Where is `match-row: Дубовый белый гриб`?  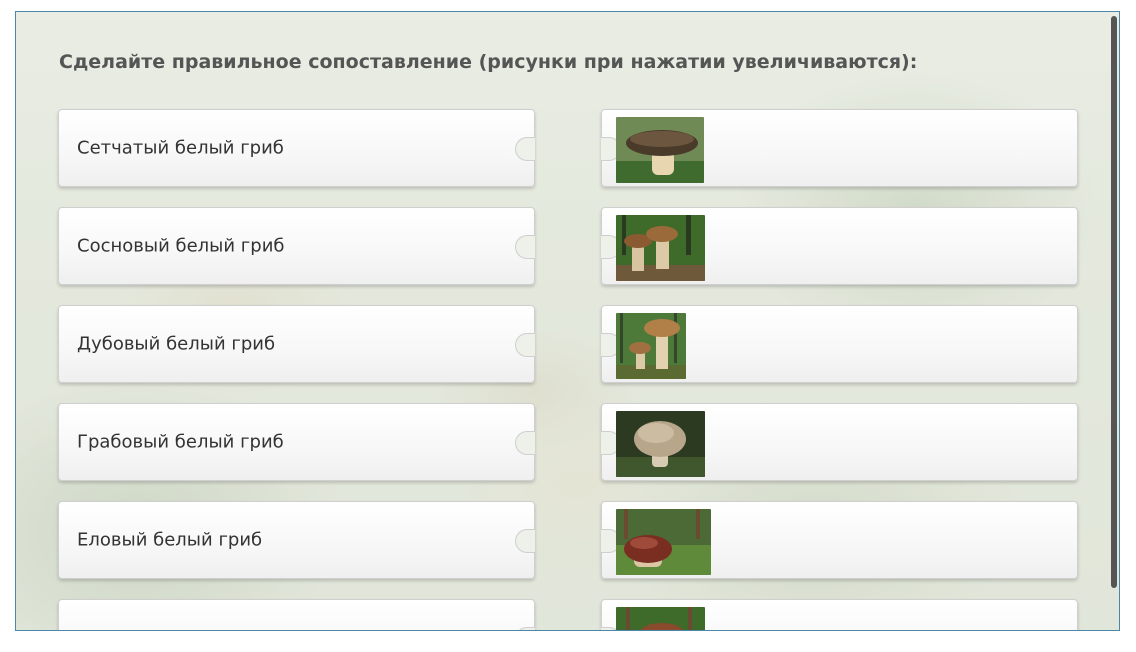 match-row: Дубовый белый гриб is located at coordinates (556, 345).